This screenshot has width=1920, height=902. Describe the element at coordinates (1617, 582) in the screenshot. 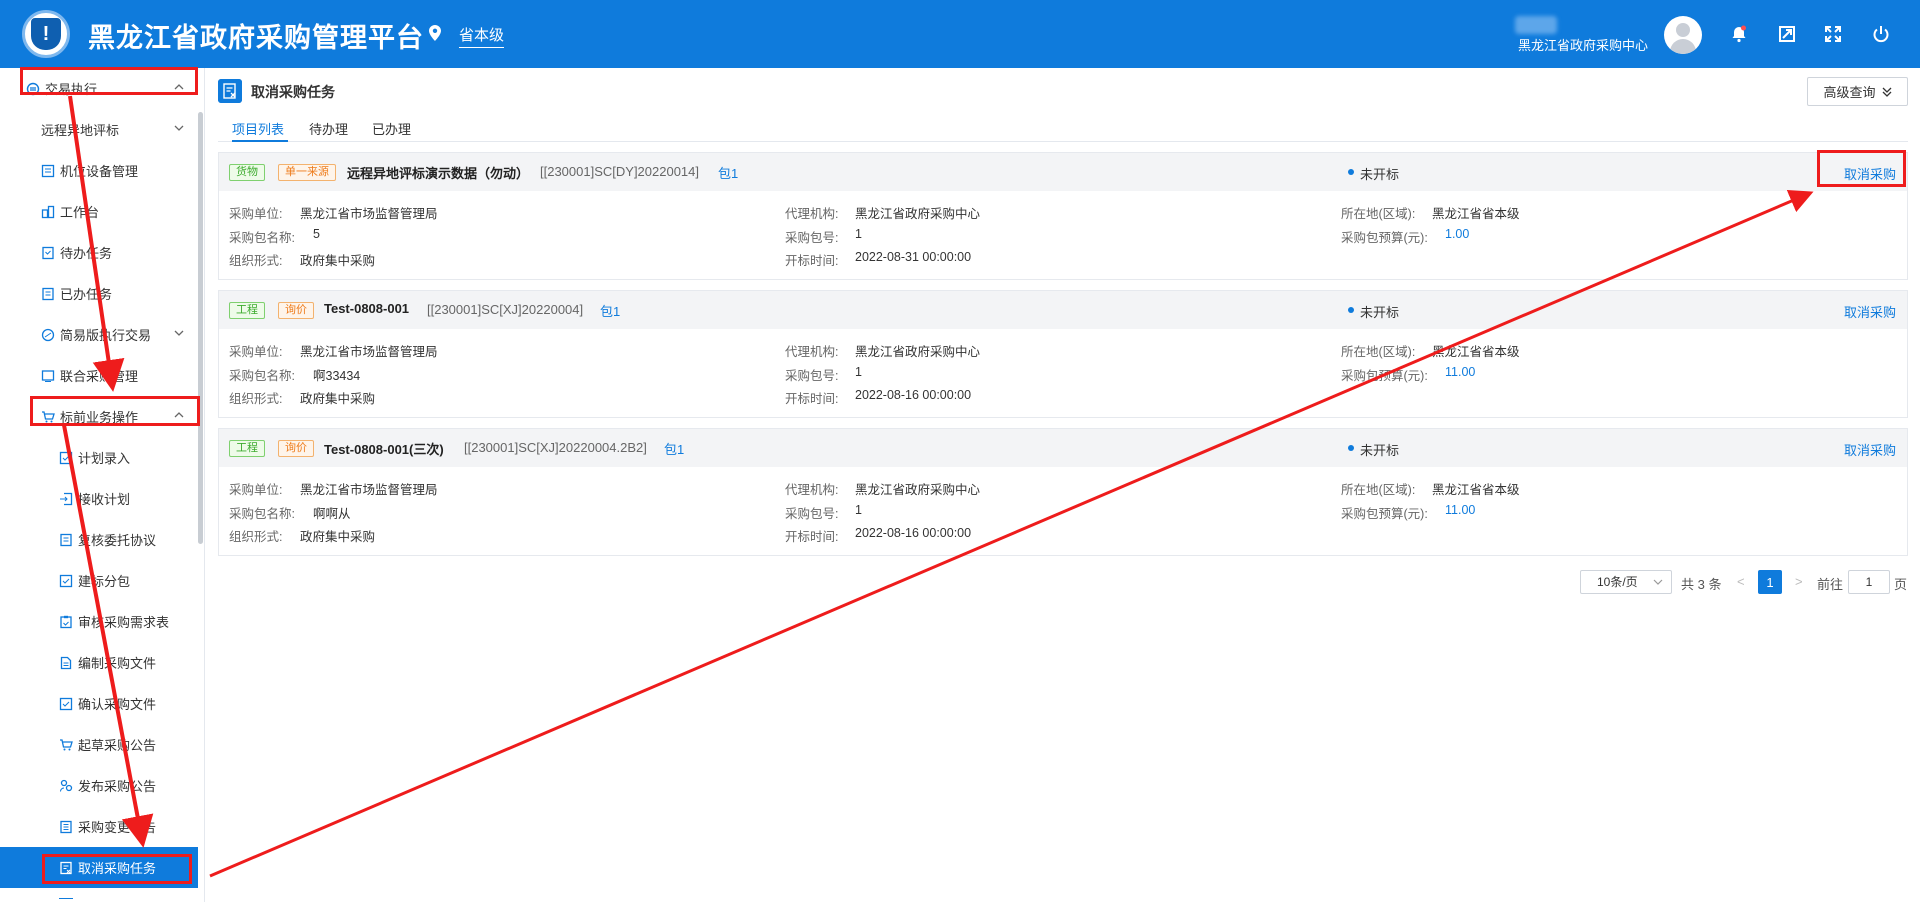

I see `page-size-value: 10条/页` at that location.